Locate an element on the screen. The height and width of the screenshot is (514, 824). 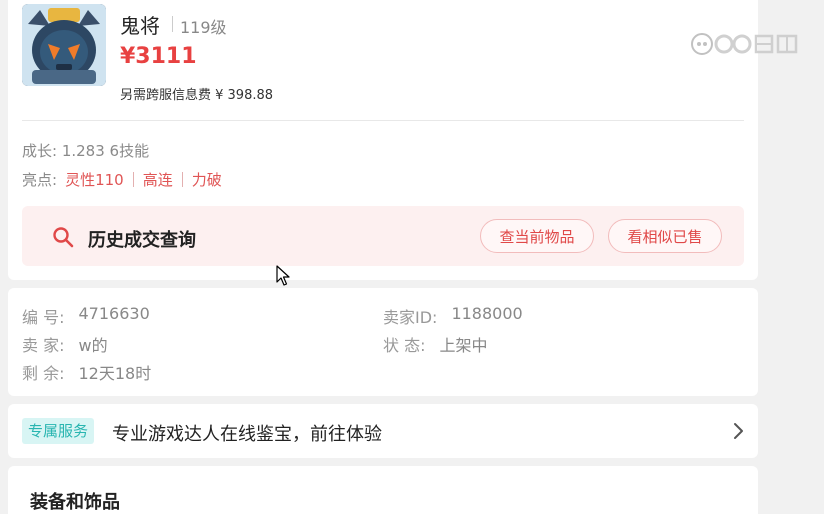
history-query-panel: 历史成交查询 查当前物品 看相似已售 is located at coordinates (383, 236).